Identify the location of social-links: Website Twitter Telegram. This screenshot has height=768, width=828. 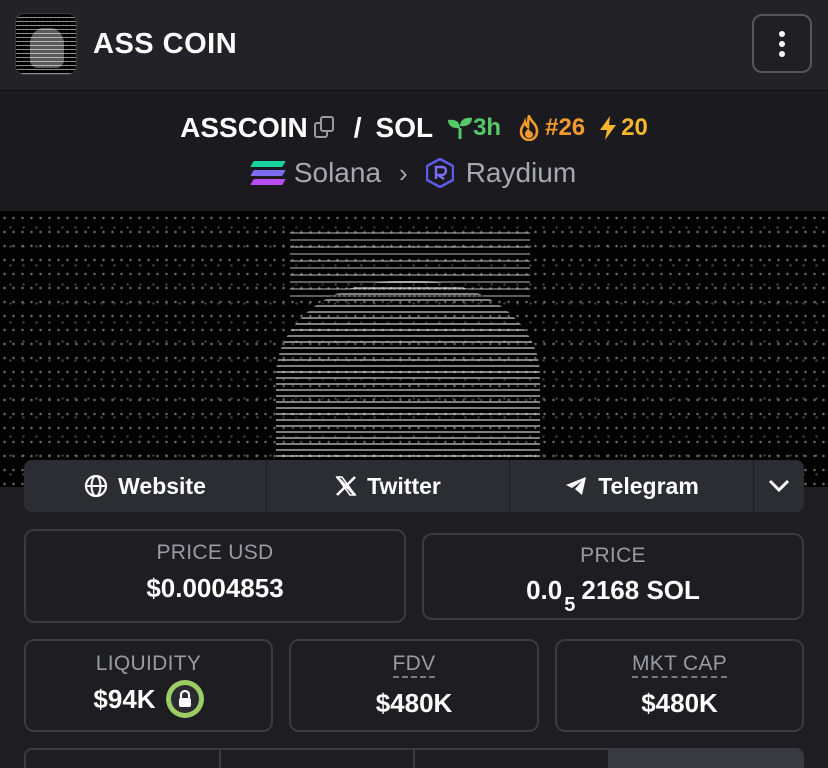
(414, 486).